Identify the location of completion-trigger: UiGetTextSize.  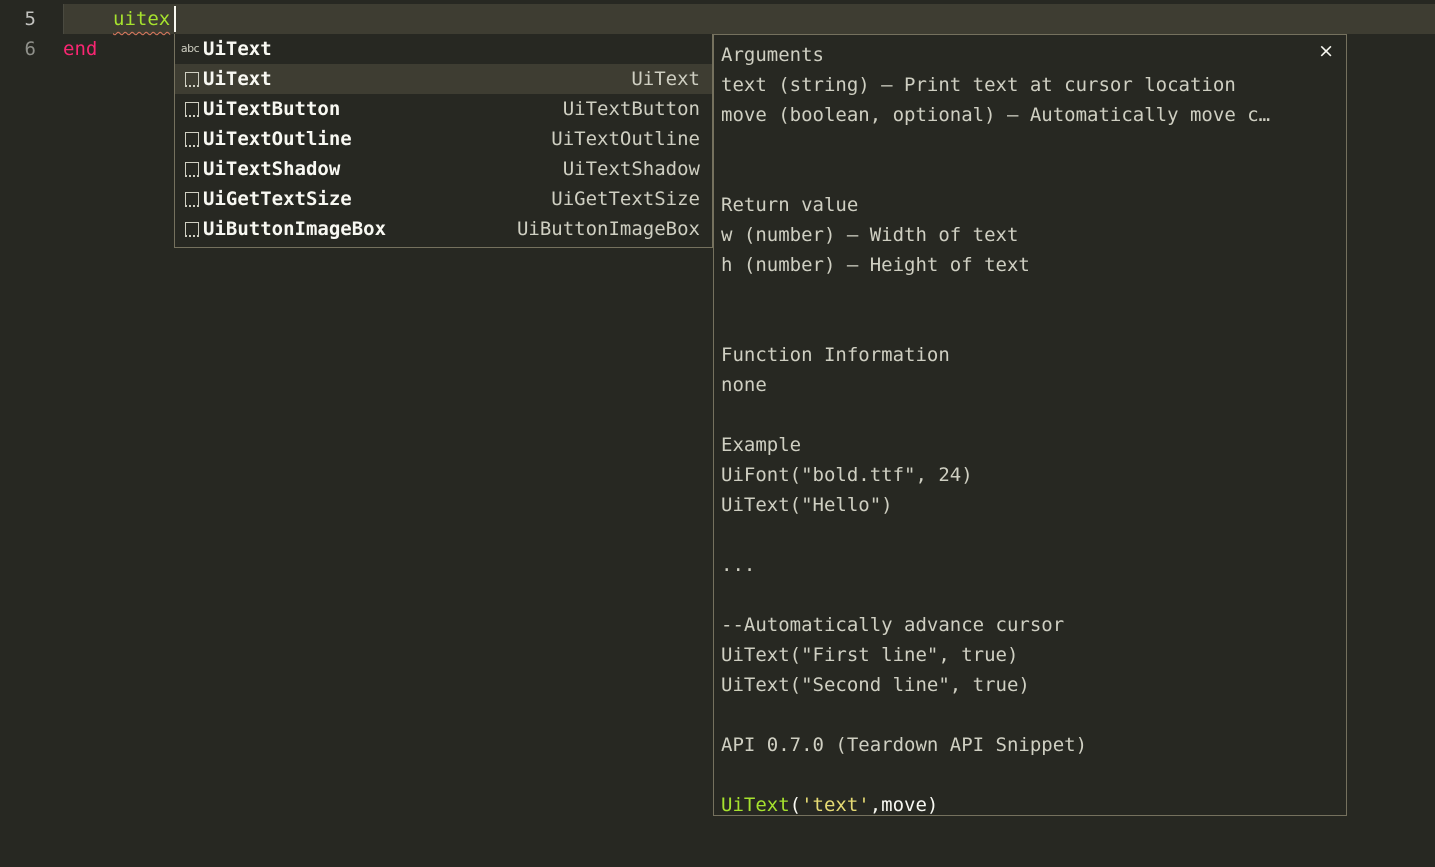
(277, 199).